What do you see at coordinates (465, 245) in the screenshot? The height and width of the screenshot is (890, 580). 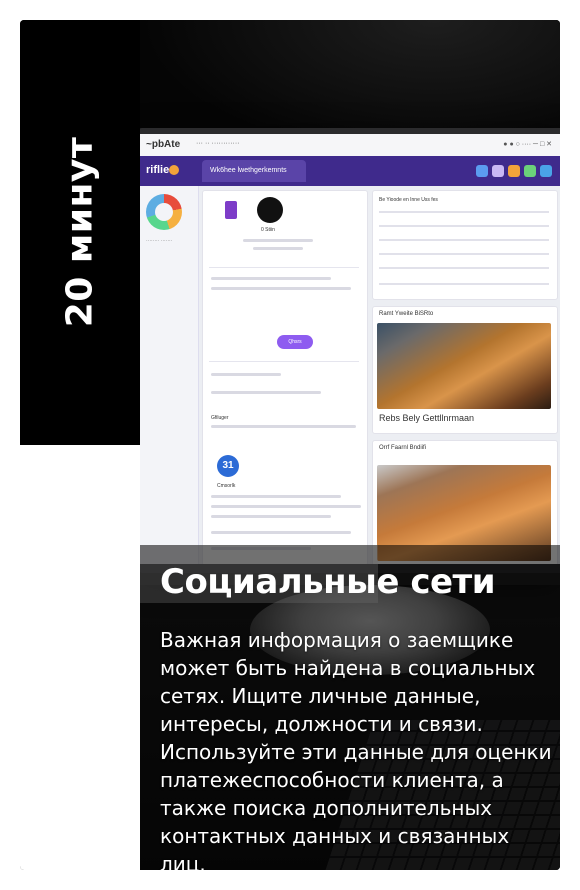 I see `stats-card: Be Yioode en Inne Uss fes` at bounding box center [465, 245].